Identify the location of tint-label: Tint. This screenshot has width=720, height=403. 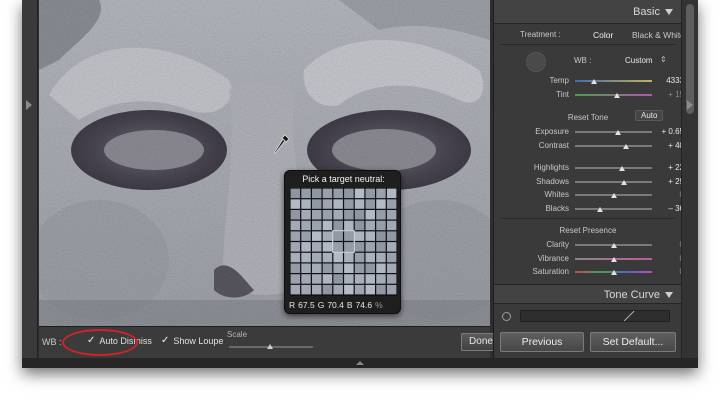
(562, 94).